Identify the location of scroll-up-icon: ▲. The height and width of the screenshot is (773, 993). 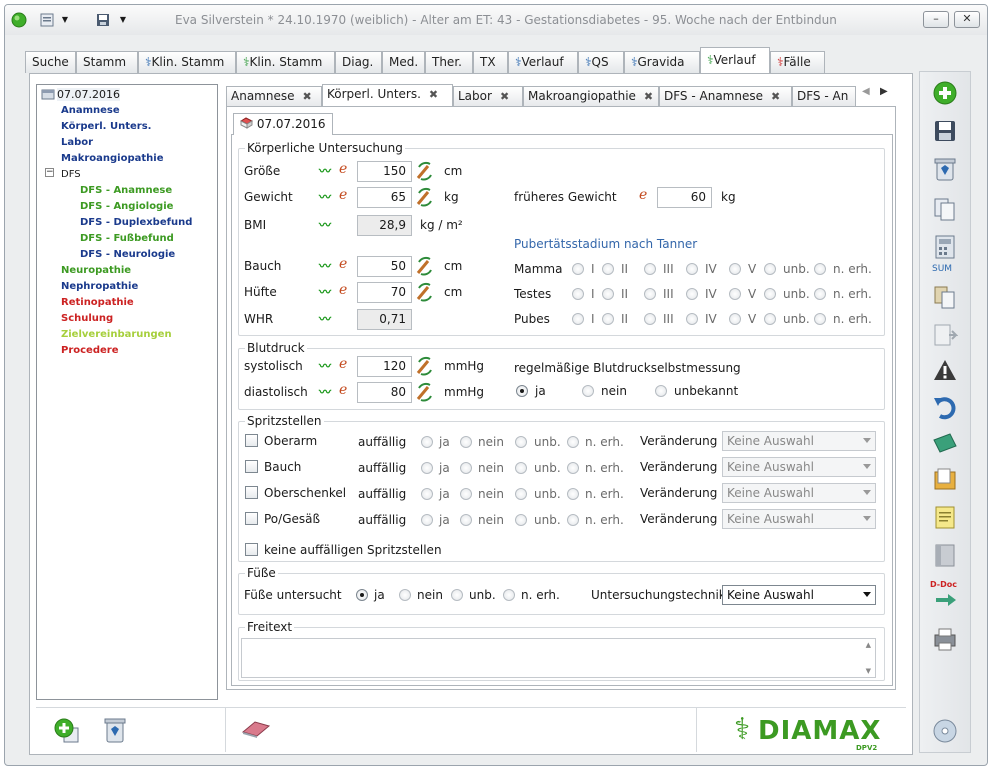
(868, 645).